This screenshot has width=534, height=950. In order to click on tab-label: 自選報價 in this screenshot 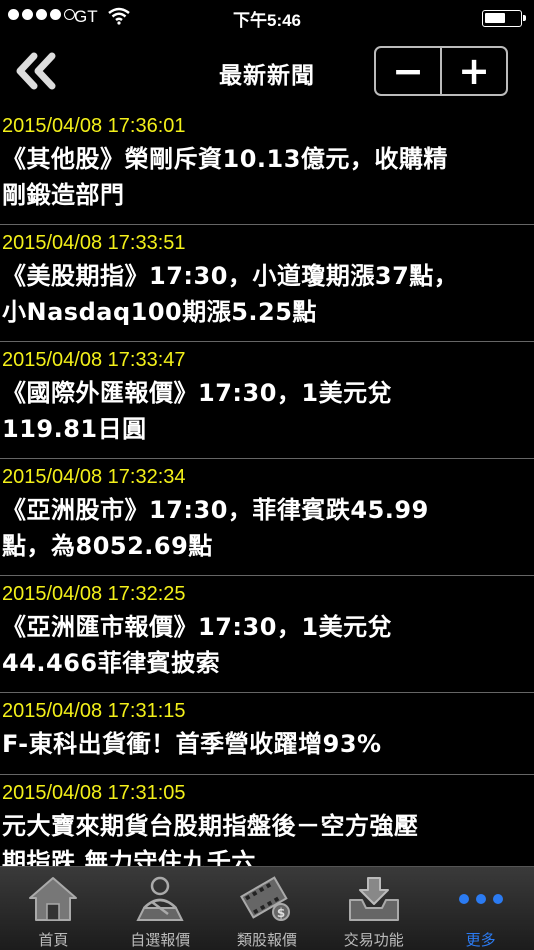, I will do `click(160, 940)`.